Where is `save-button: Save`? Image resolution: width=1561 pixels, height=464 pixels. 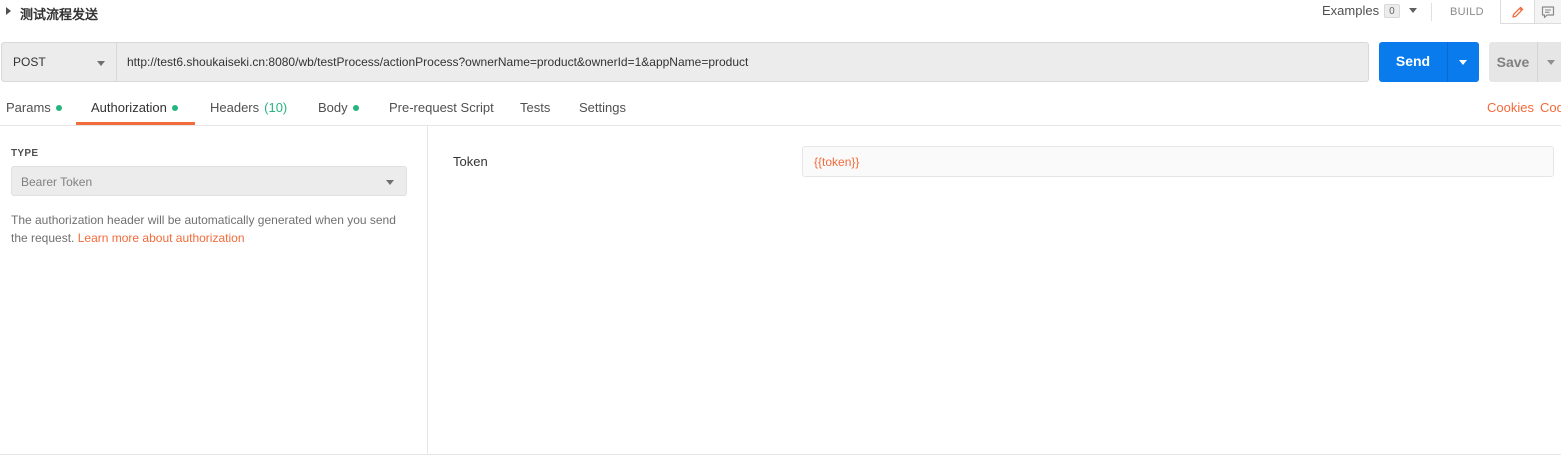
save-button: Save is located at coordinates (1525, 62).